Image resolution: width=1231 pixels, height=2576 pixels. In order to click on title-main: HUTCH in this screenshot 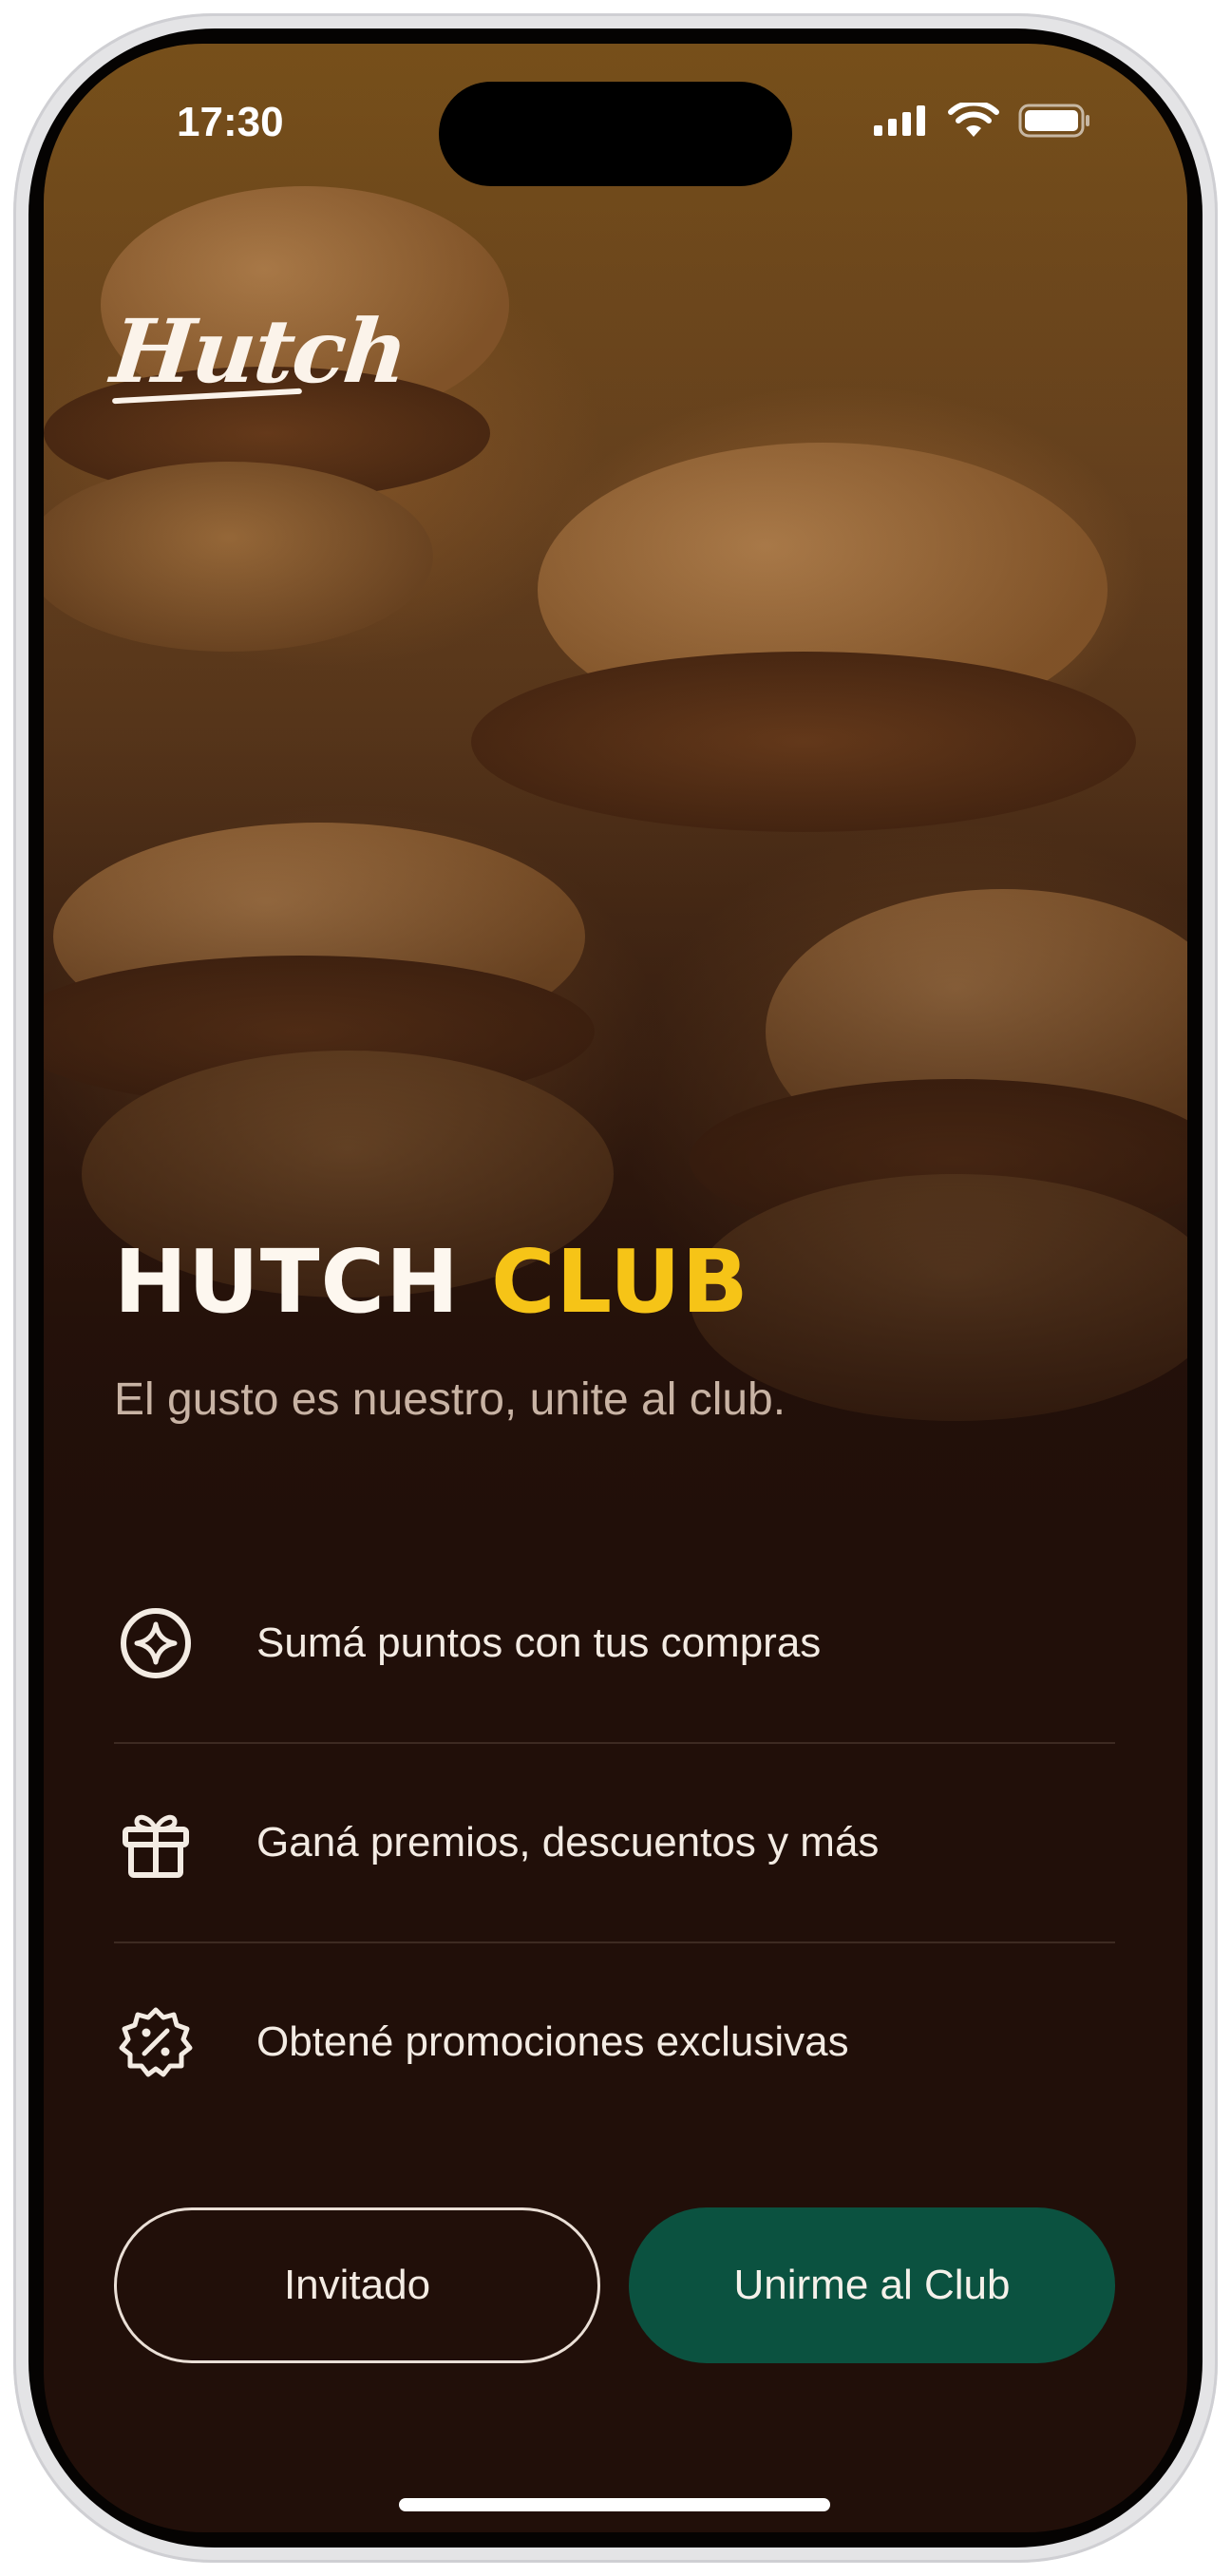, I will do `click(287, 1282)`.